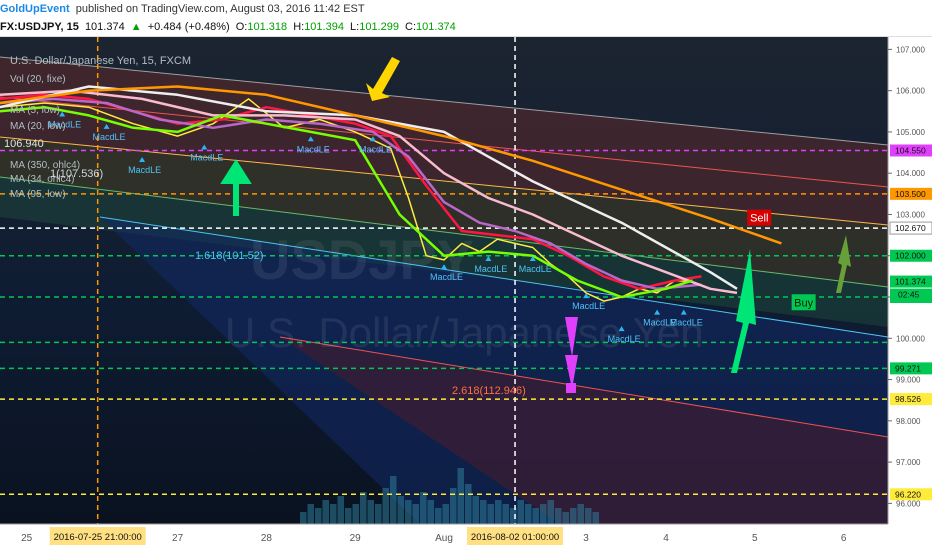 This screenshot has width=932, height=550. I want to click on open-value: 101.318, so click(267, 27).